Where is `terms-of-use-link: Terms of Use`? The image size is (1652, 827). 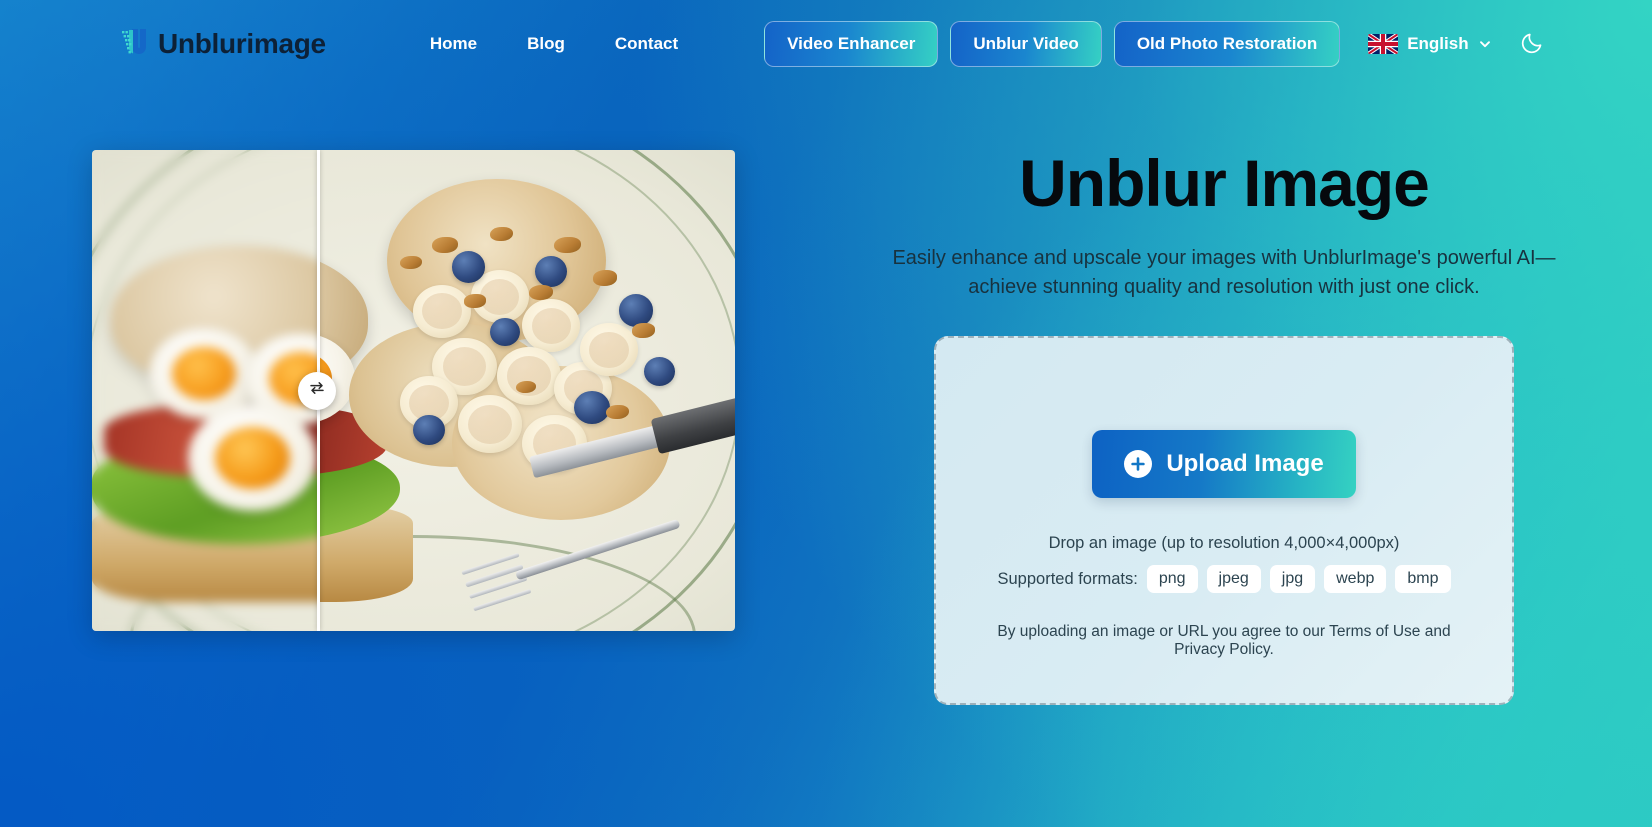
terms-of-use-link: Terms of Use is located at coordinates (1374, 631).